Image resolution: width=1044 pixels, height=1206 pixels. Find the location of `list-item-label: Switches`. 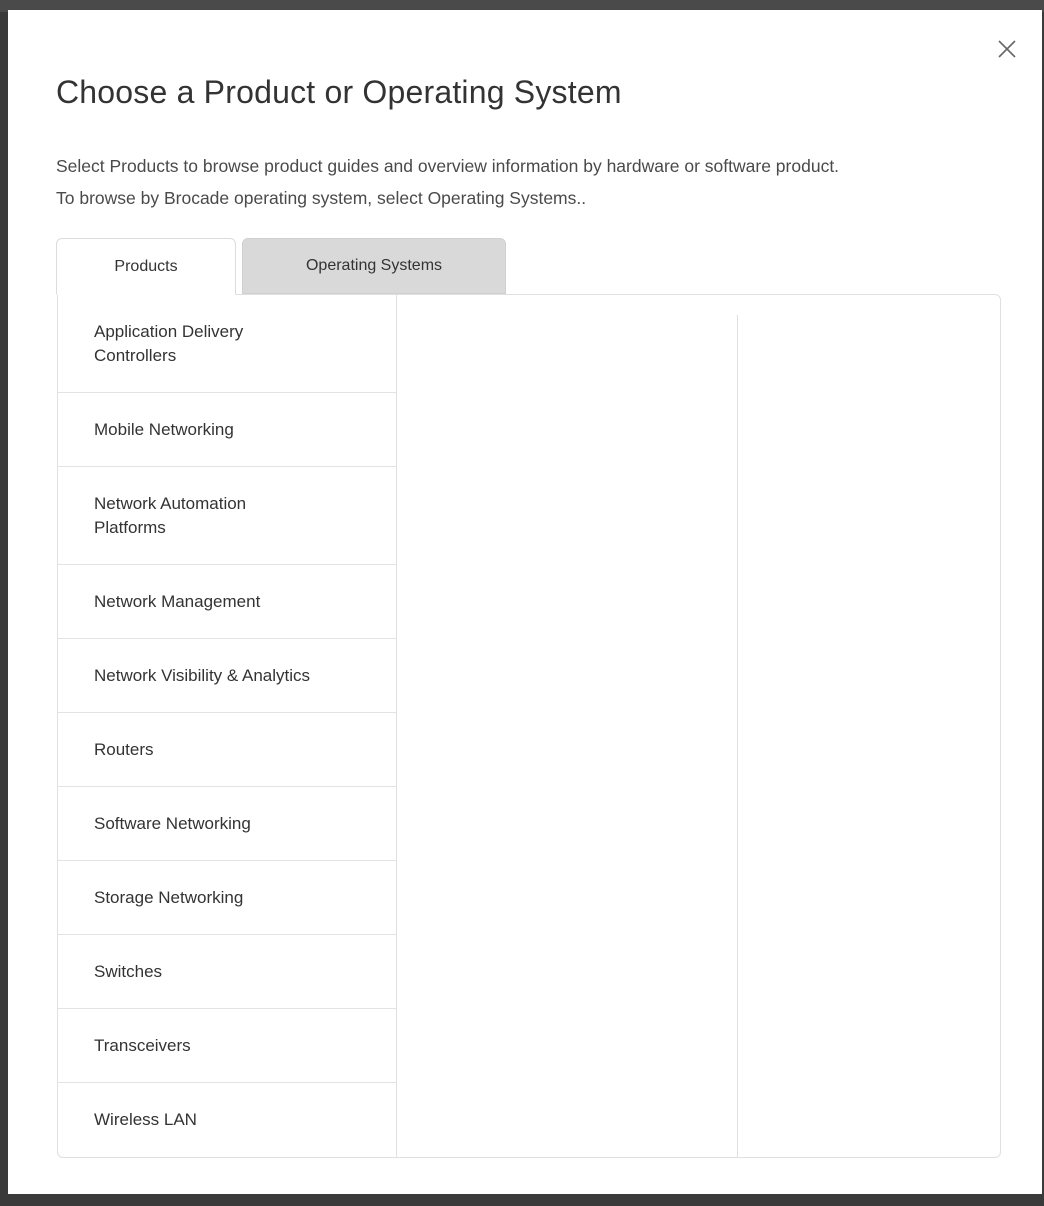

list-item-label: Switches is located at coordinates (128, 971).